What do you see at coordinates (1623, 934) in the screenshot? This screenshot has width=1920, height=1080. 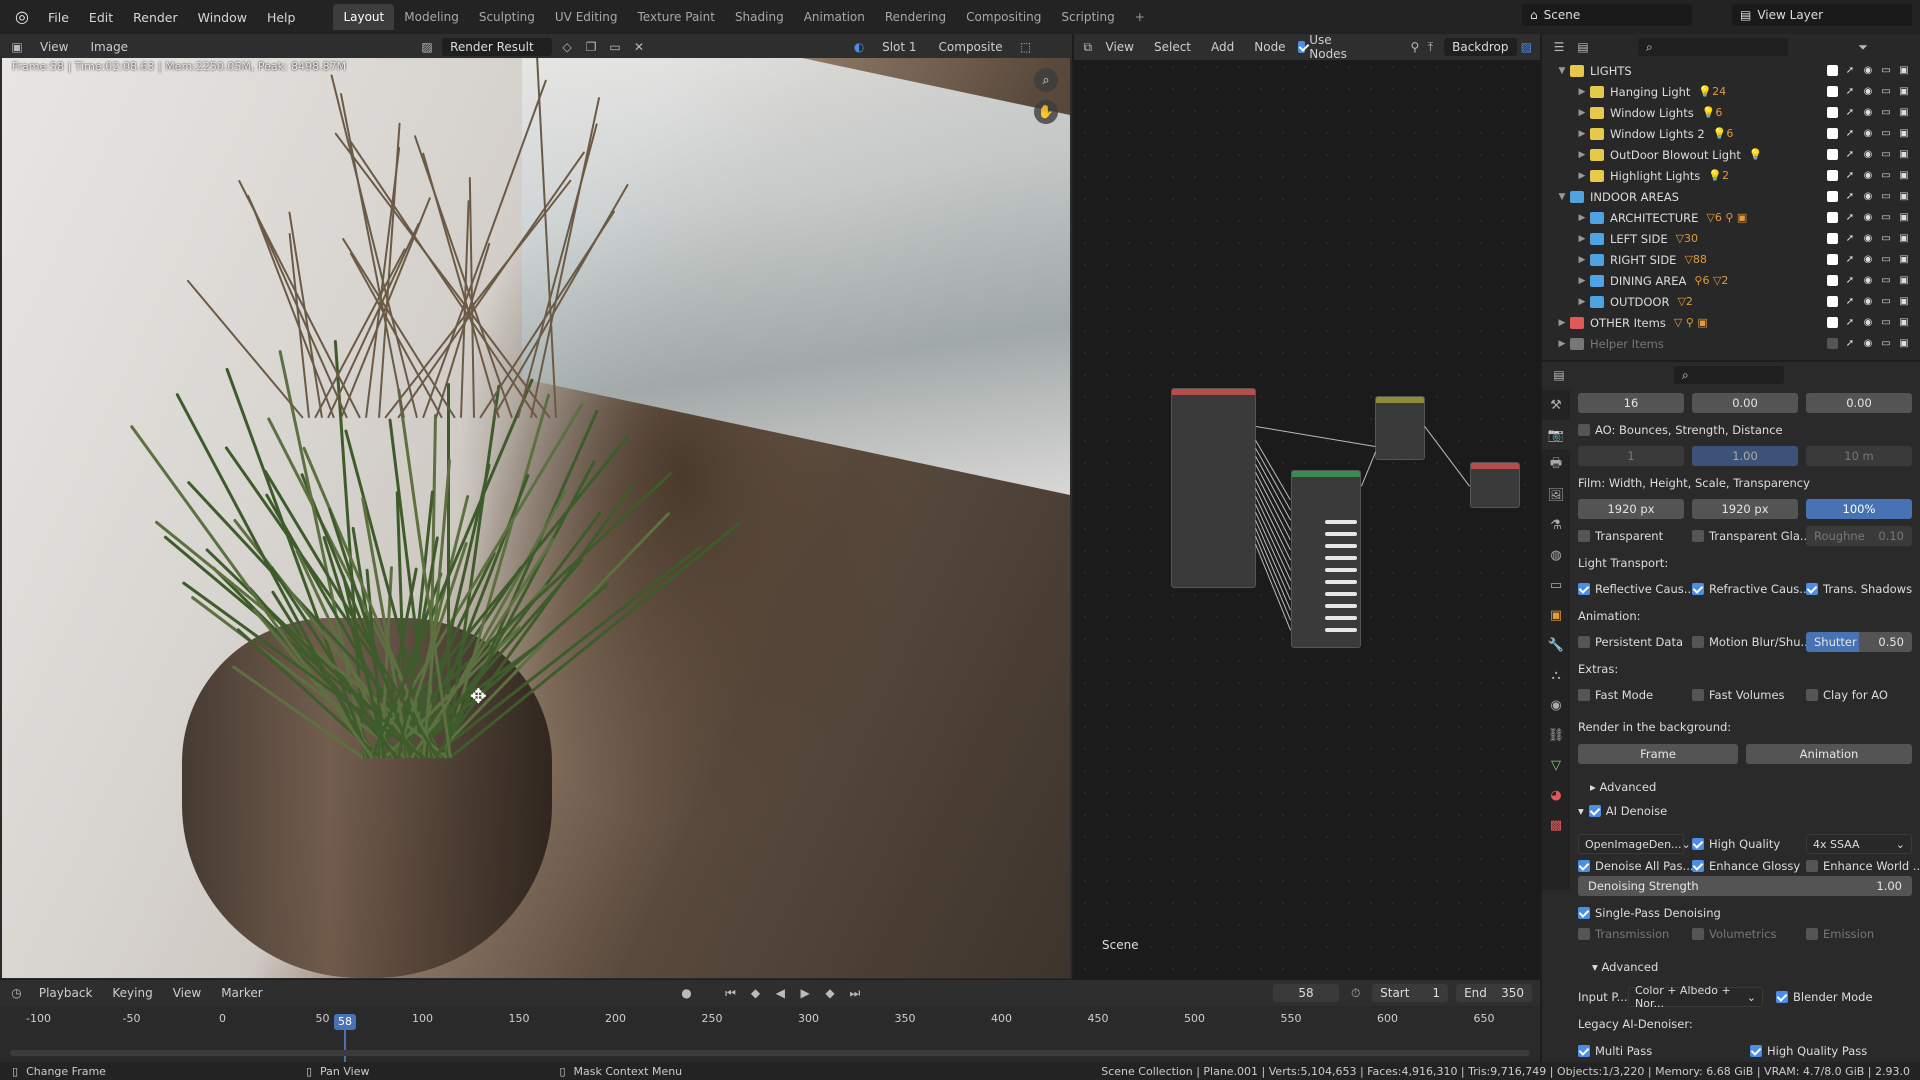 I see `transmission-row: Transmission` at bounding box center [1623, 934].